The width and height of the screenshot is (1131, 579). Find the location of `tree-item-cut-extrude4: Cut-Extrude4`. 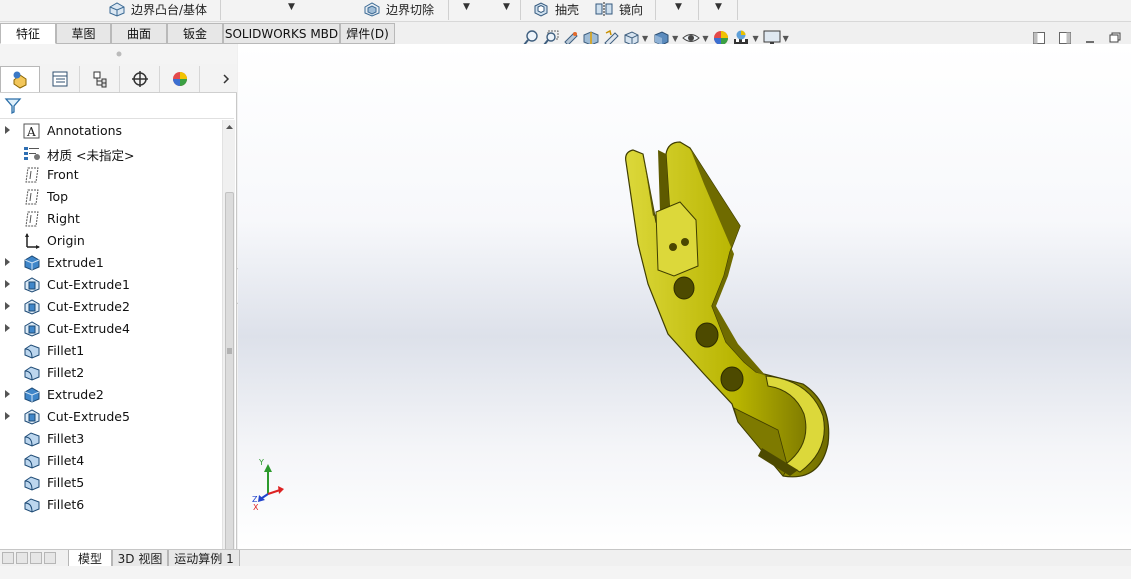

tree-item-cut-extrude4: Cut-Extrude4 is located at coordinates (111, 329).